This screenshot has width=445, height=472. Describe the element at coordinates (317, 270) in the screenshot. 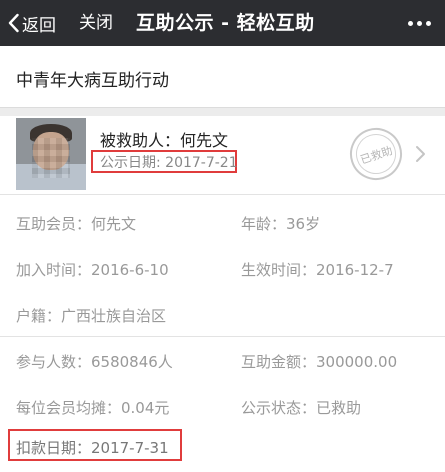

I see `effective-time: 生效时间：2016-12-7` at that location.